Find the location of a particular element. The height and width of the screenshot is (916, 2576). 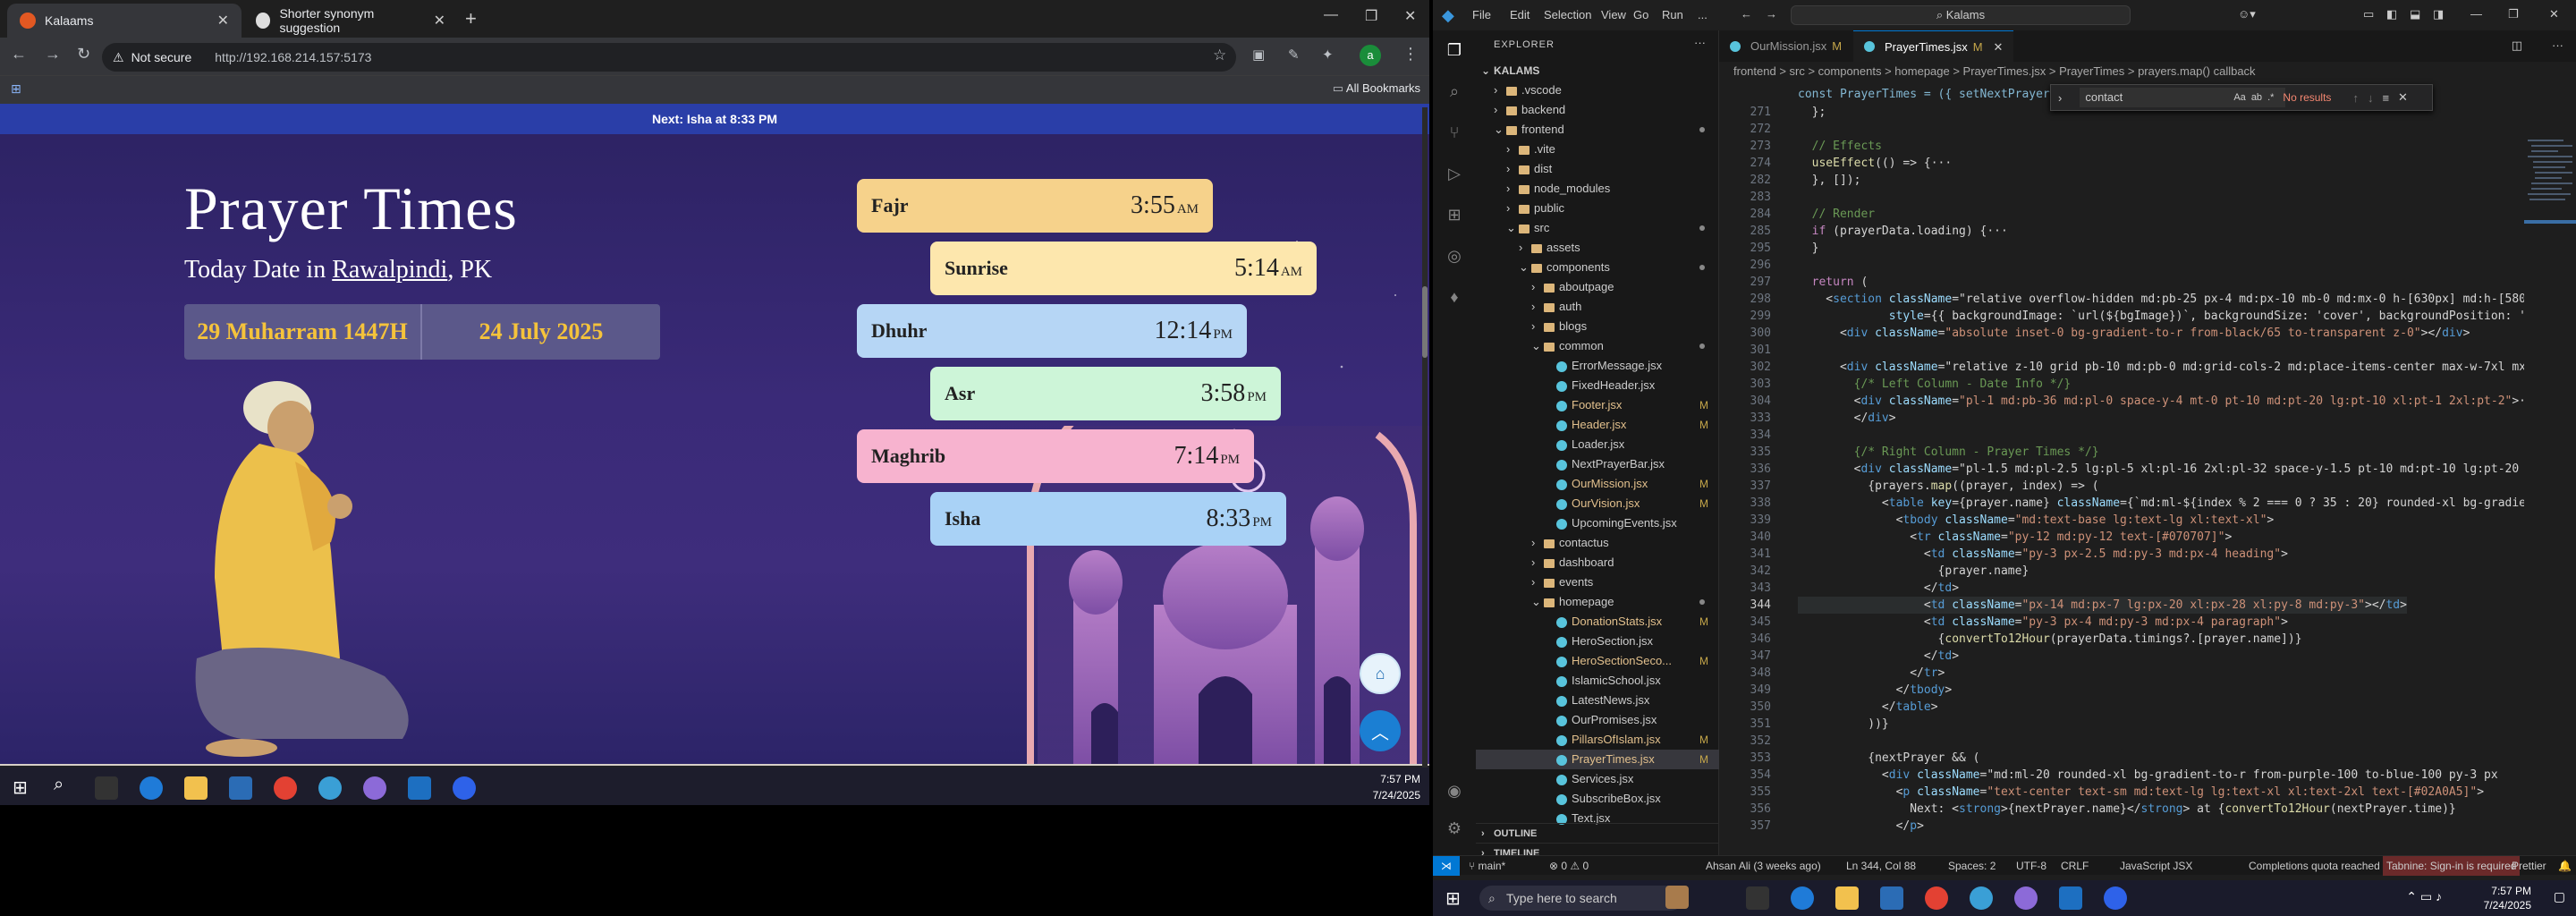

tree-file-ourmission-jsx: OurMission.jsx M is located at coordinates (1597, 484).